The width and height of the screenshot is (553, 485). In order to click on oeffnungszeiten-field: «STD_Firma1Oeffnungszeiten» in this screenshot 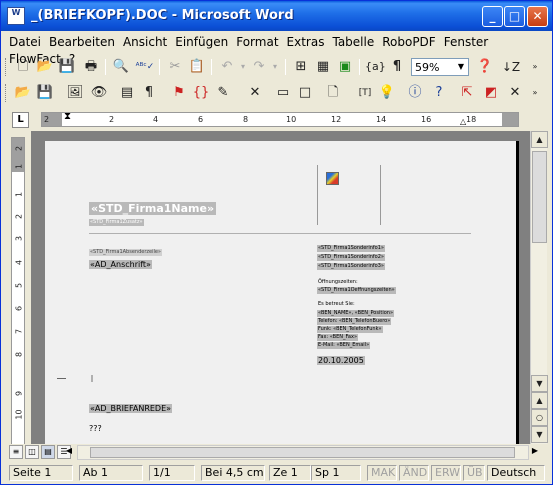, I will do `click(356, 290)`.